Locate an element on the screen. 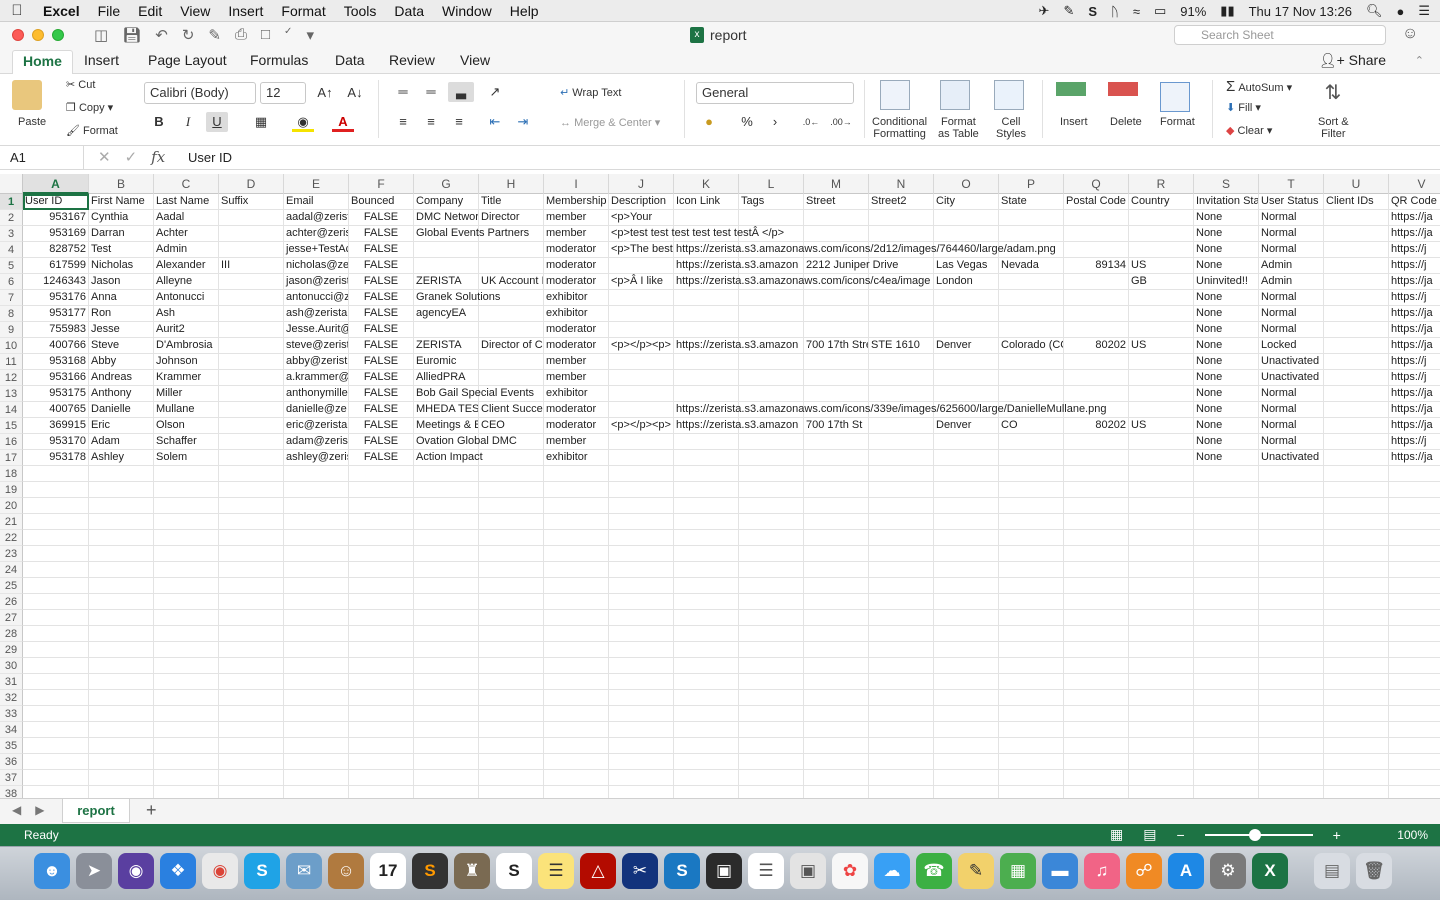 This screenshot has width=1440, height=900. cell-e7: antonucci@z is located at coordinates (316, 298).